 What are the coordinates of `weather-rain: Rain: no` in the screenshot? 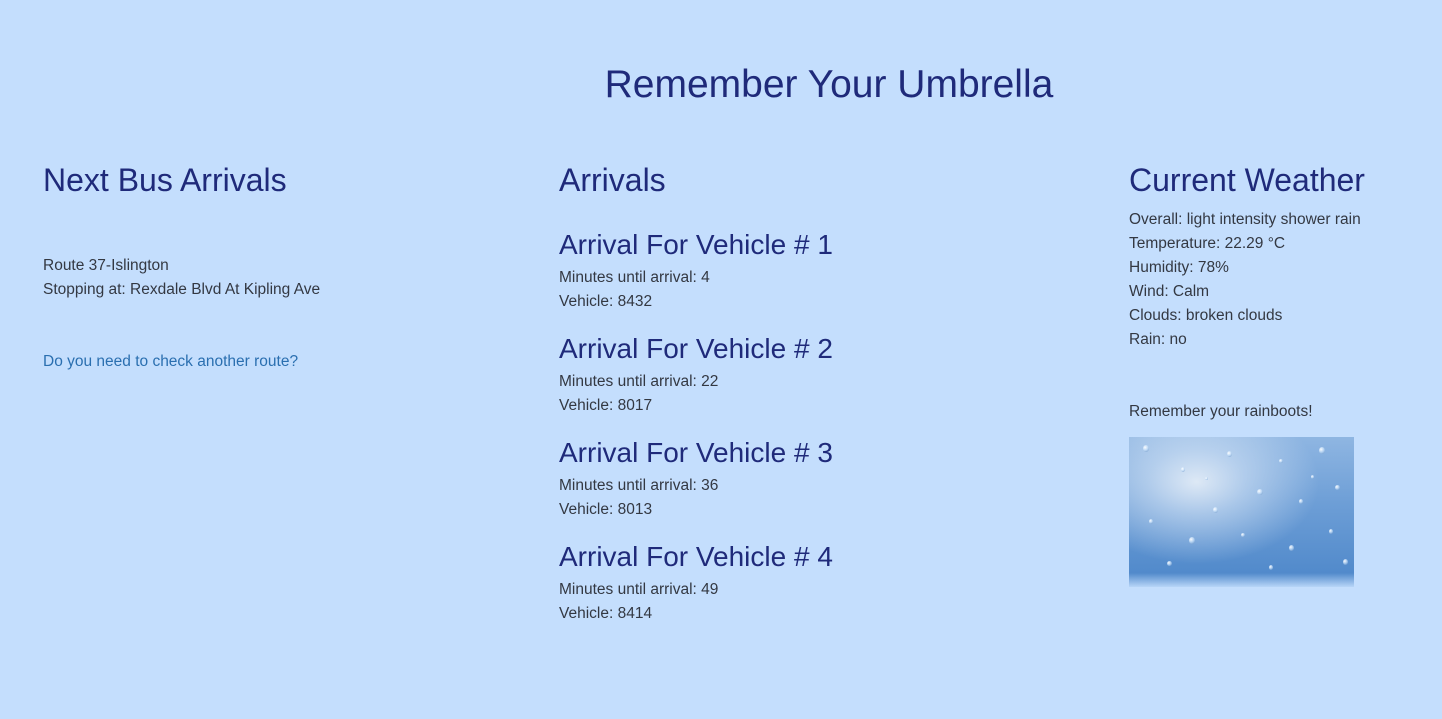 It's located at (1158, 339).